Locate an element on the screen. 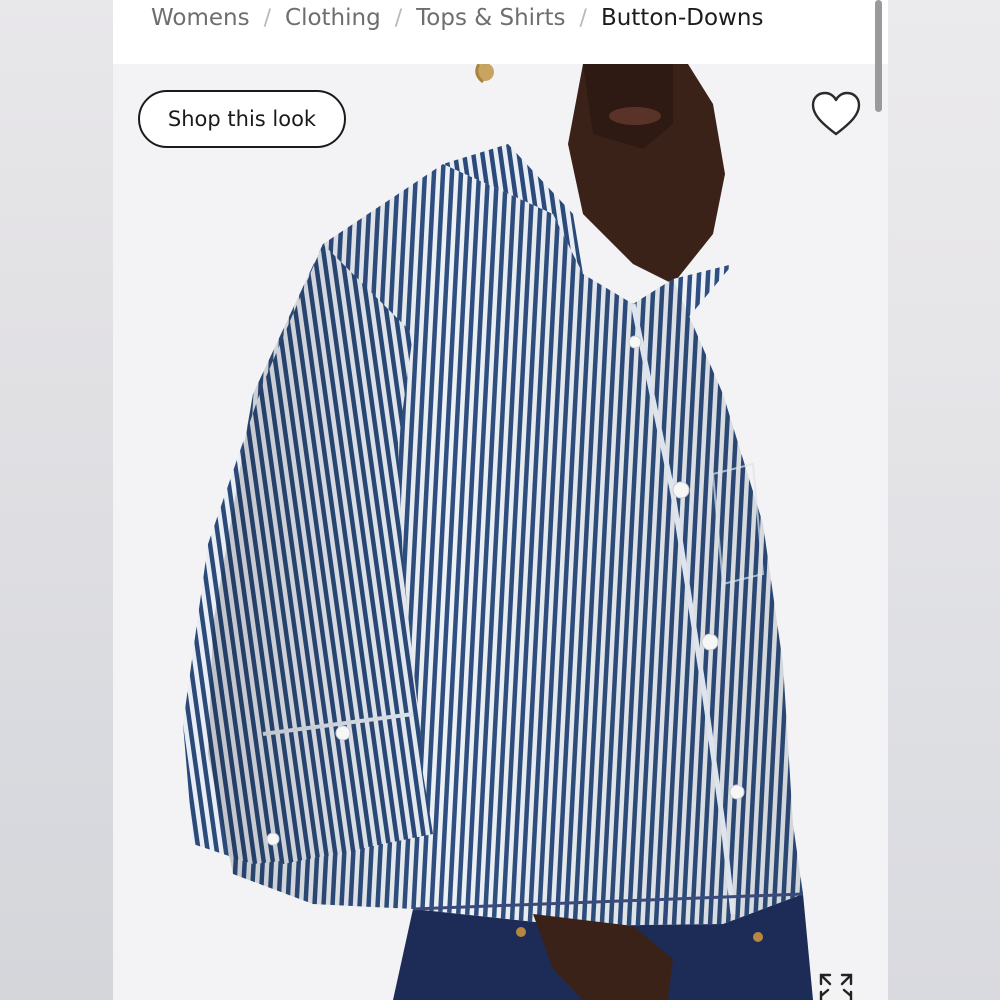 The height and width of the screenshot is (1000, 1000). blurred-left-margin is located at coordinates (56, 500).